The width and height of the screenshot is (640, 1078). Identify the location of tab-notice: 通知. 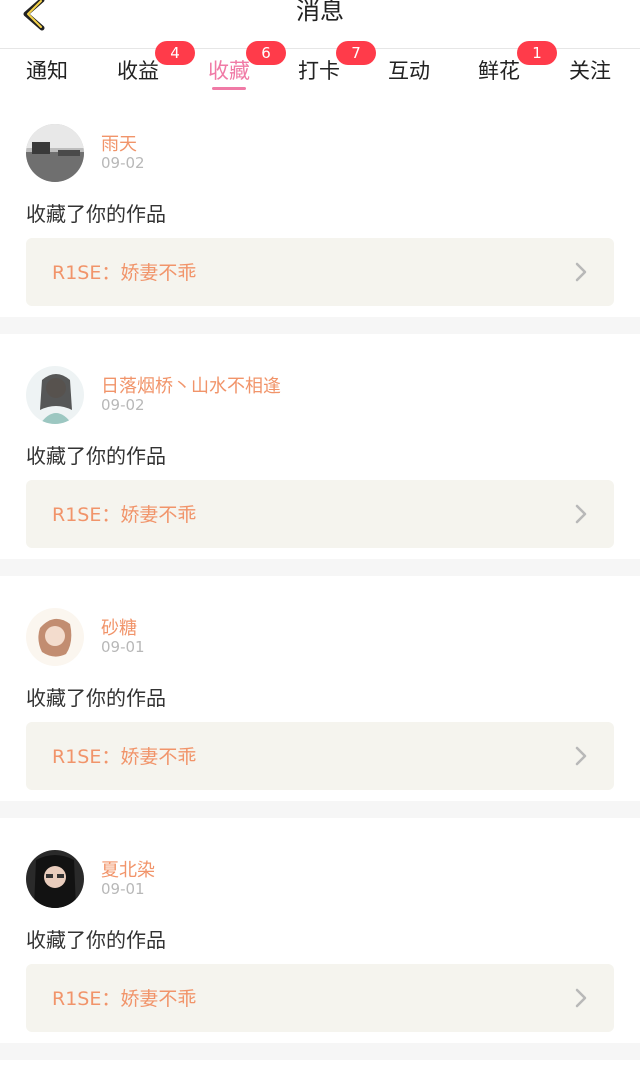
(47, 71).